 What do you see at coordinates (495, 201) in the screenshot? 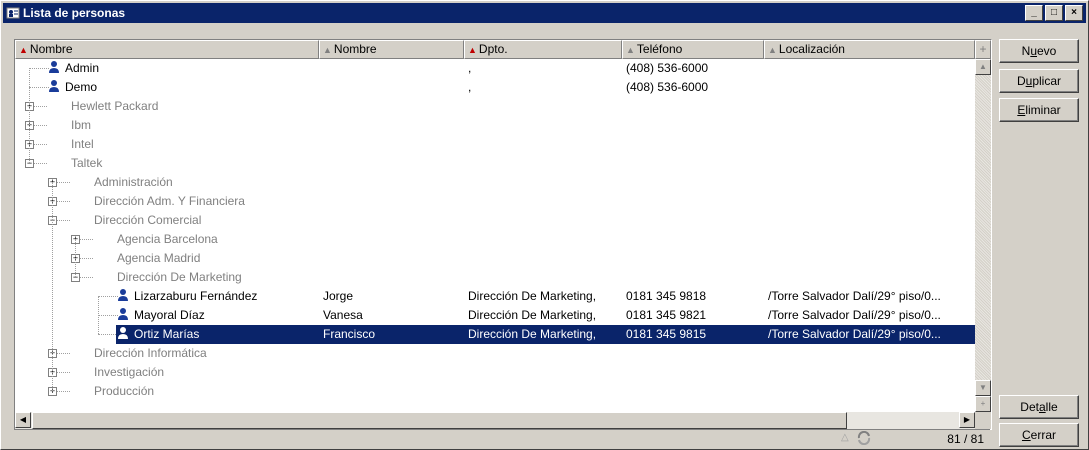
I see `tree-group-row: + Dirección Adm. Y Financiera` at bounding box center [495, 201].